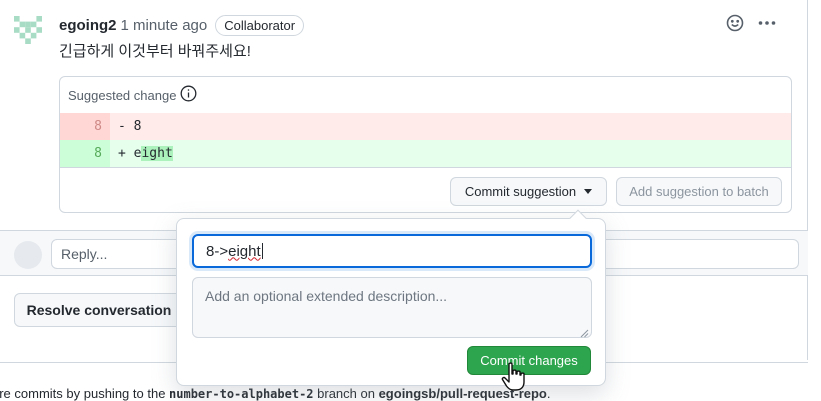 Image resolution: width=821 pixels, height=401 pixels. What do you see at coordinates (244, 251) in the screenshot?
I see `commit-message-misspelled: eight` at bounding box center [244, 251].